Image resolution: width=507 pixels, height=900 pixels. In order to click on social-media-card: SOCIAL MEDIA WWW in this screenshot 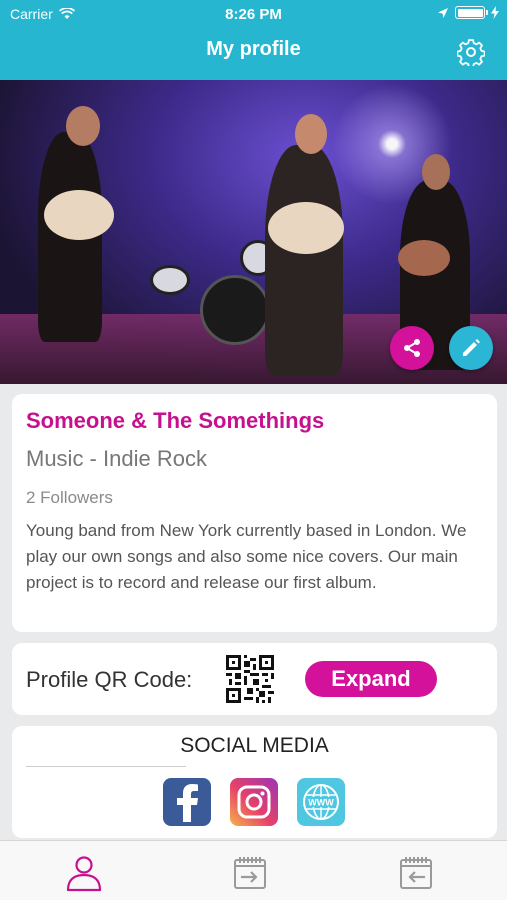, I will do `click(254, 782)`.